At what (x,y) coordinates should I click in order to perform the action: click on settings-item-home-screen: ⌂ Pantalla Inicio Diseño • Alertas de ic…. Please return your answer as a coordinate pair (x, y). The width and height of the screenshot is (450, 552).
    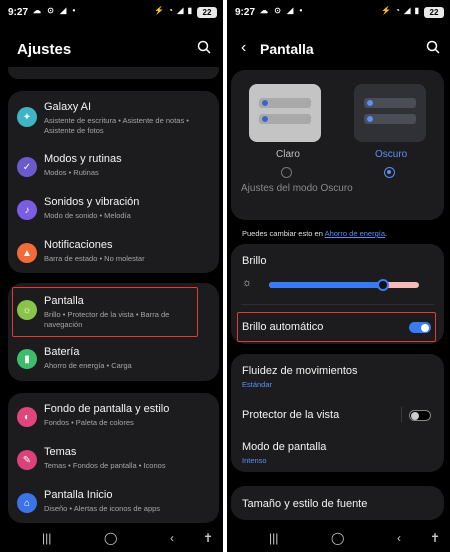
    Looking at the image, I should click on (113, 505).